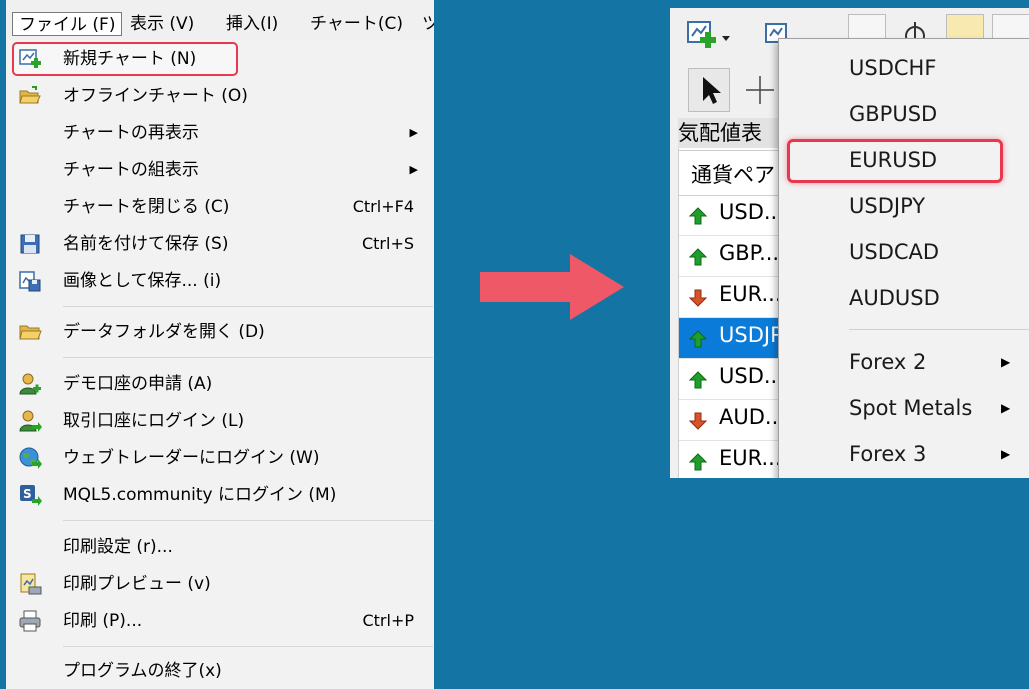  Describe the element at coordinates (220, 133) in the screenshot. I see `menu-item-chart-redisplay: チャートの再表示 ▶` at that location.